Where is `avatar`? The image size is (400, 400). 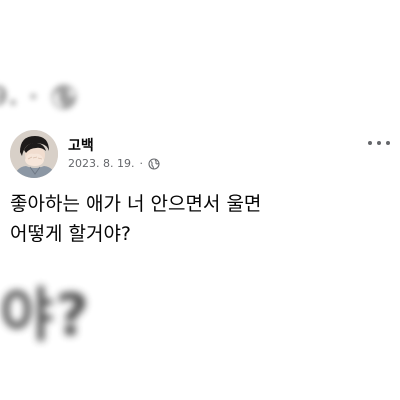
avatar is located at coordinates (34, 154).